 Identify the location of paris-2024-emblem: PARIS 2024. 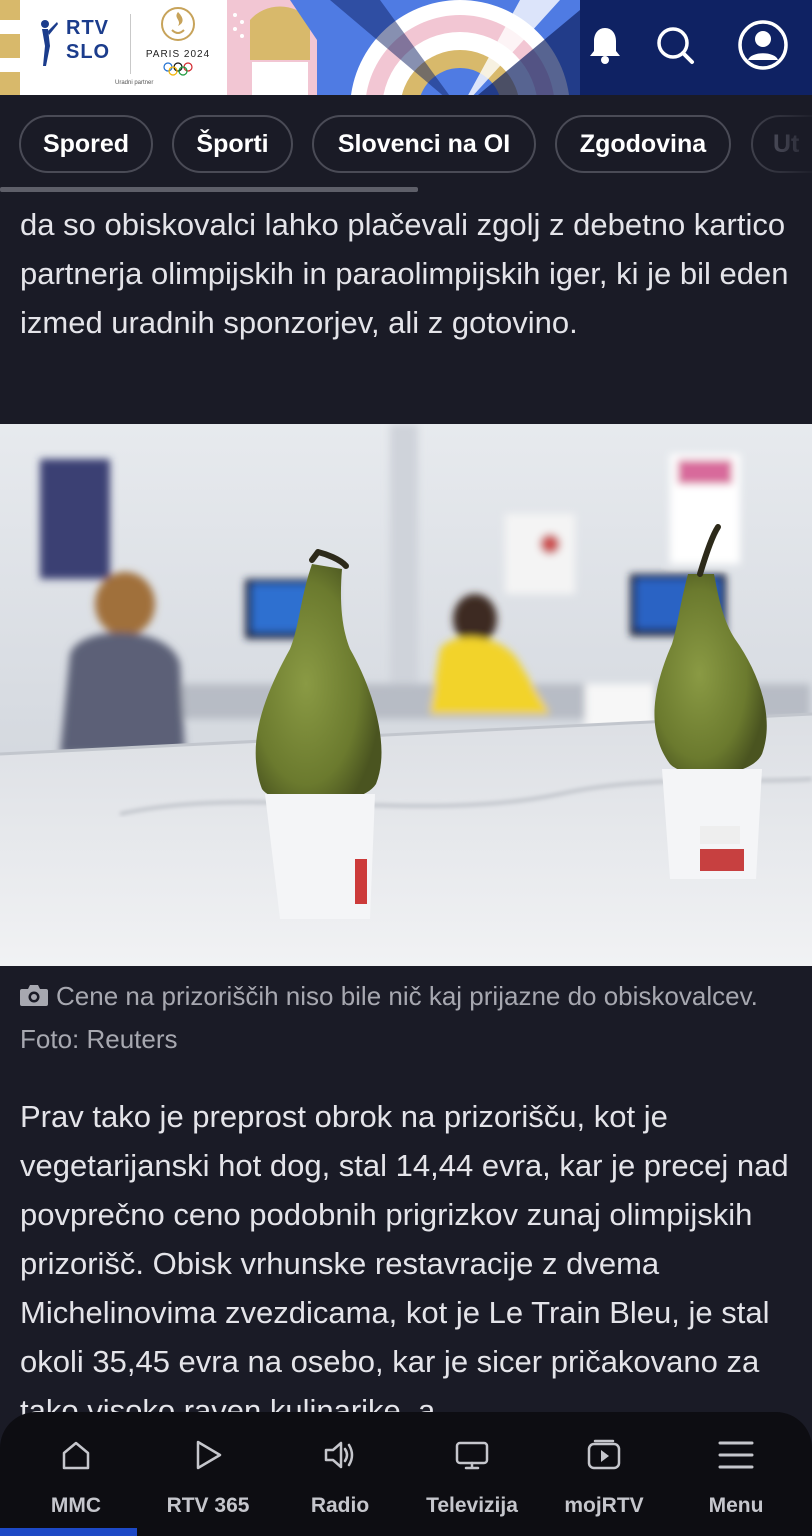
(178, 46).